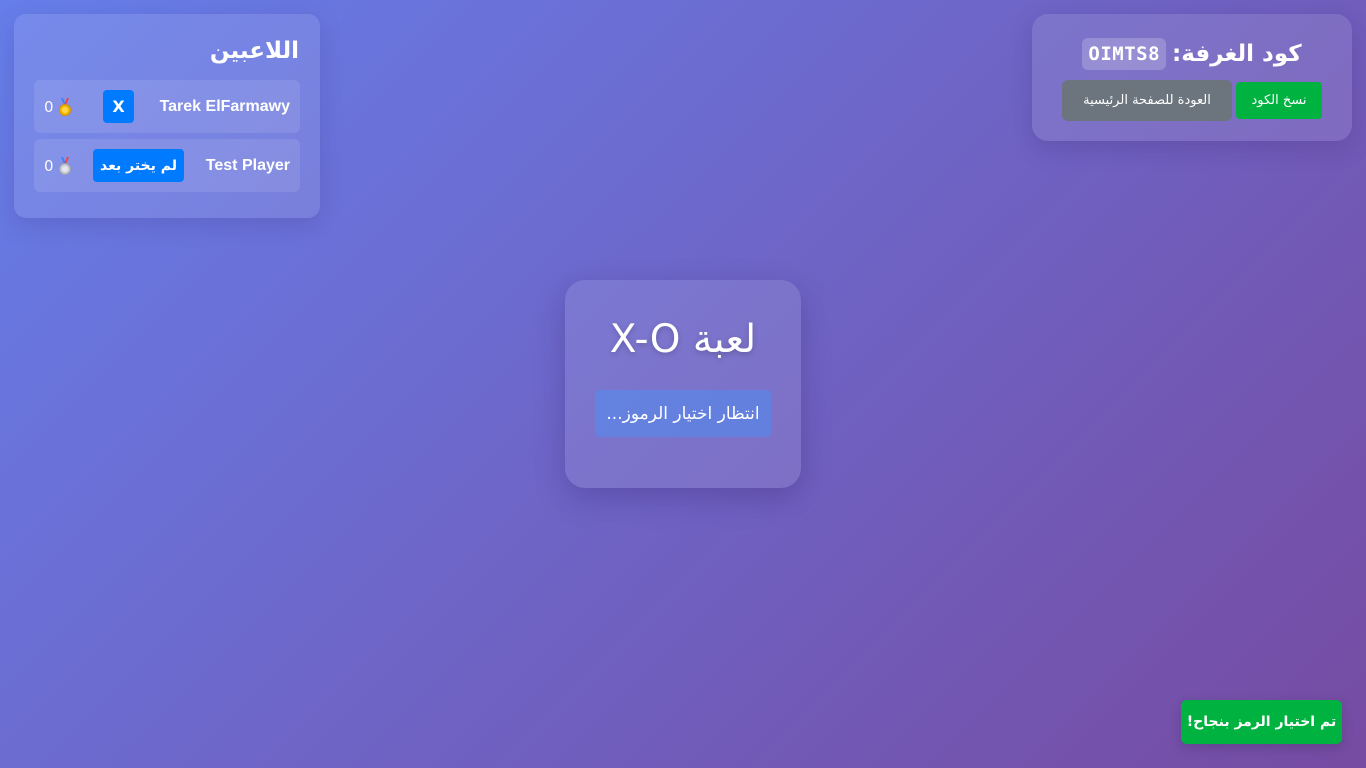  Describe the element at coordinates (1261, 722) in the screenshot. I see `success-toast: تم اختيار الرمز بنجاح!` at that location.